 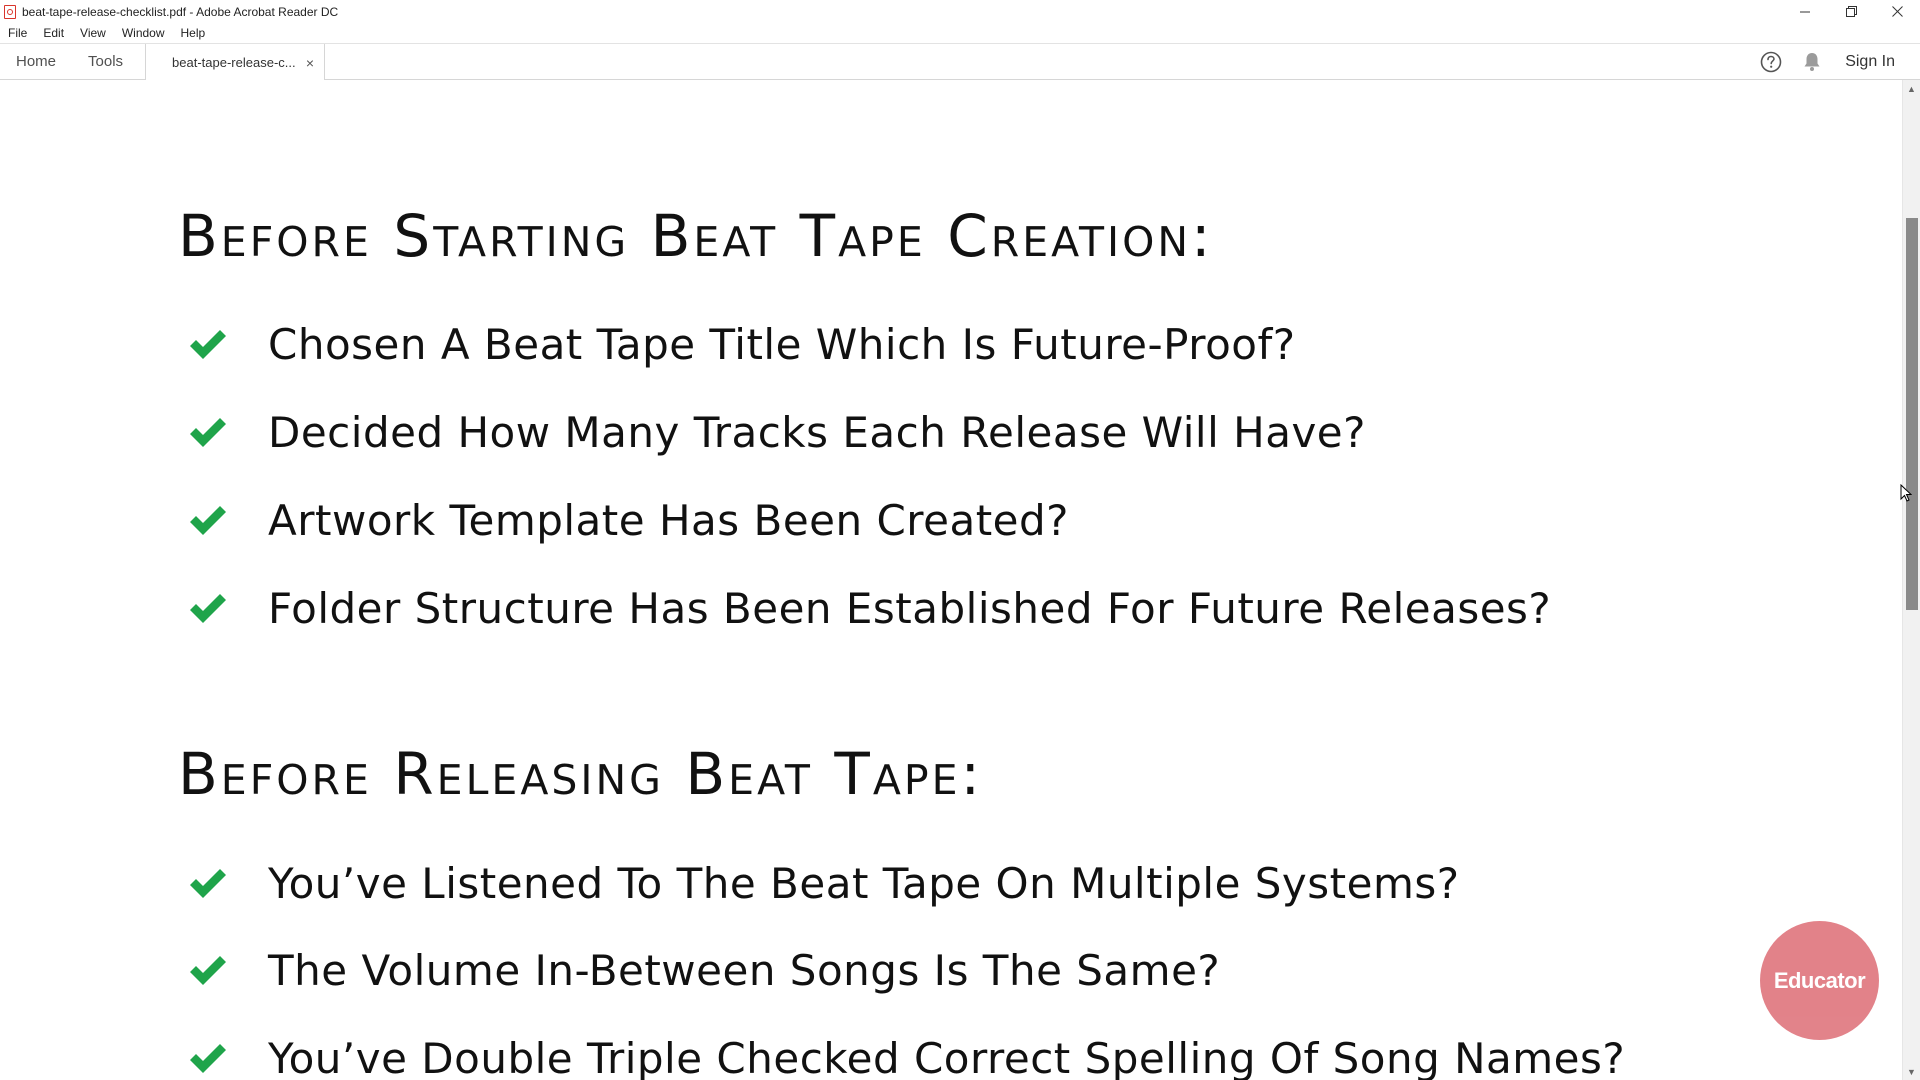 I want to click on sign-in-button: Sign In, so click(x=1870, y=62).